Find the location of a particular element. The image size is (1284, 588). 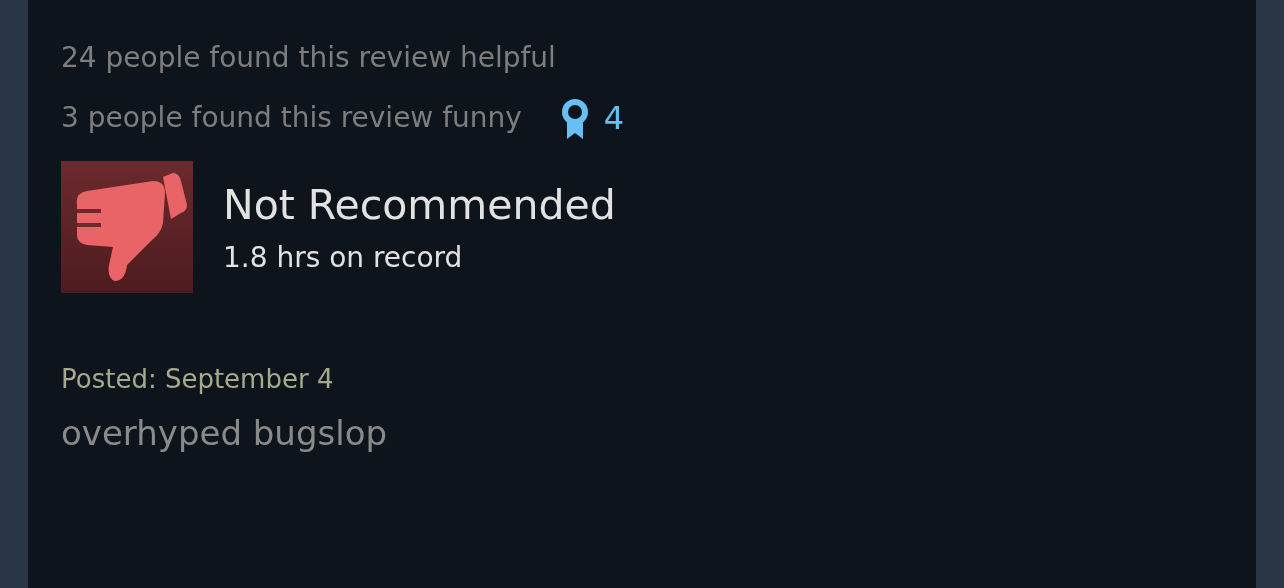

helpful-count-text: 24 people found this review helpful is located at coordinates (308, 58).